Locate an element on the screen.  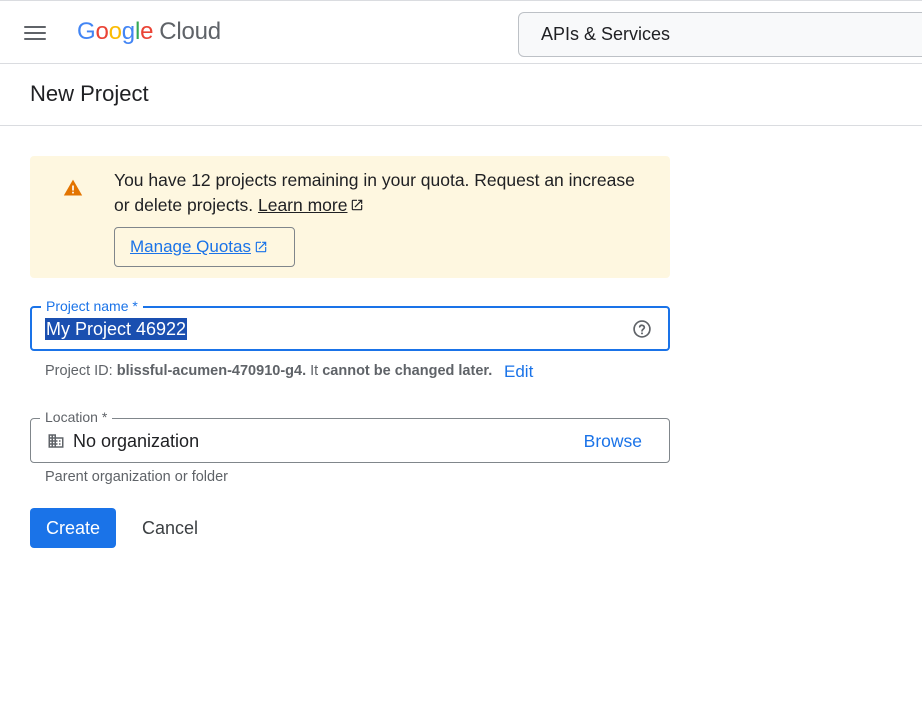
warning-icon is located at coordinates (73, 187).